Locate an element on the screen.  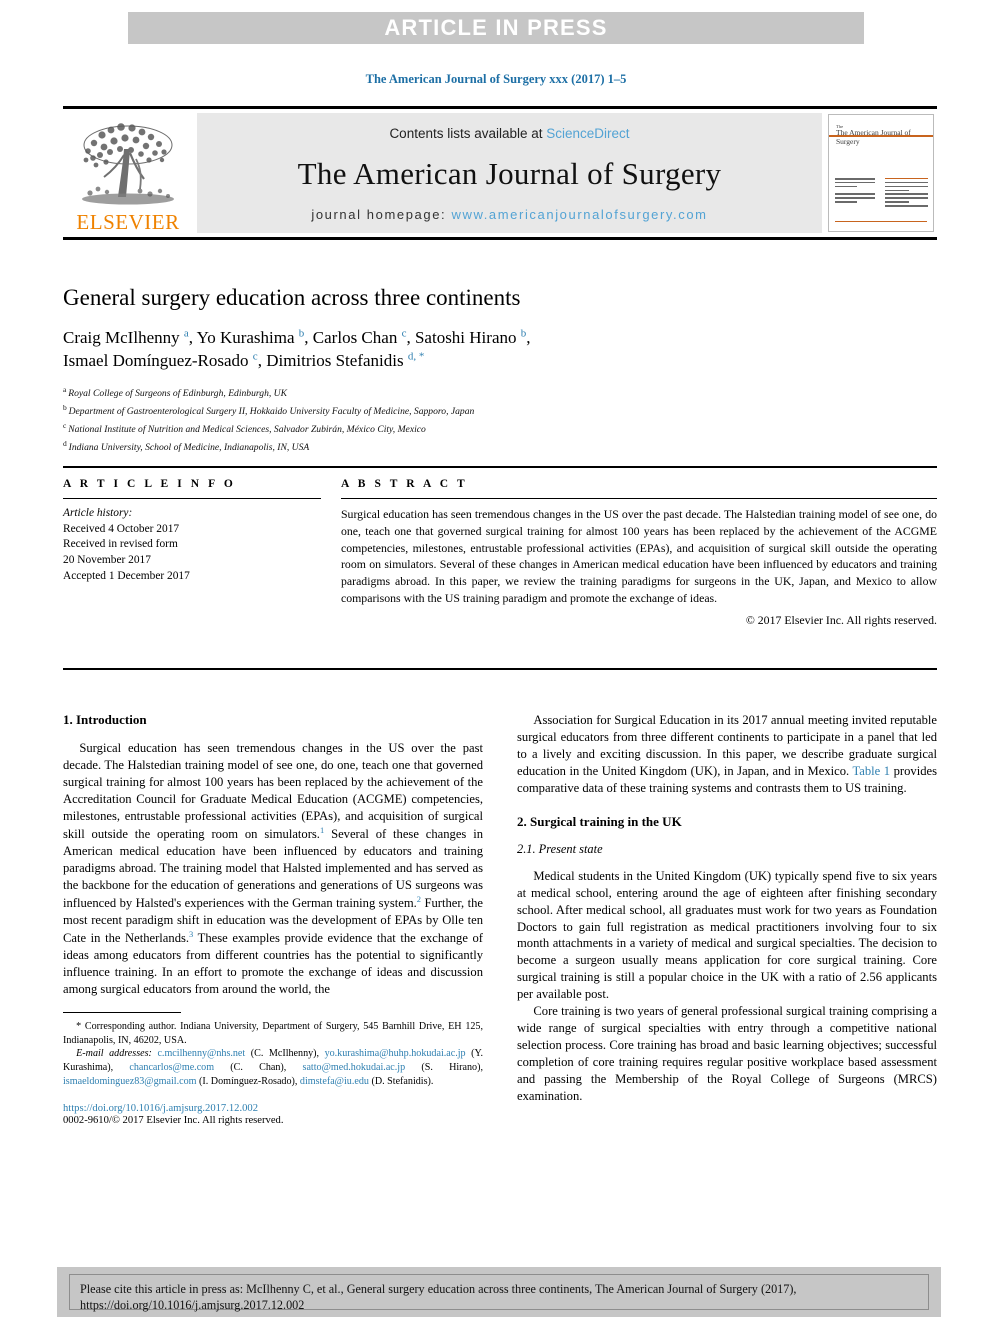
email-owner: (C. Chan), is located at coordinates (258, 1068).